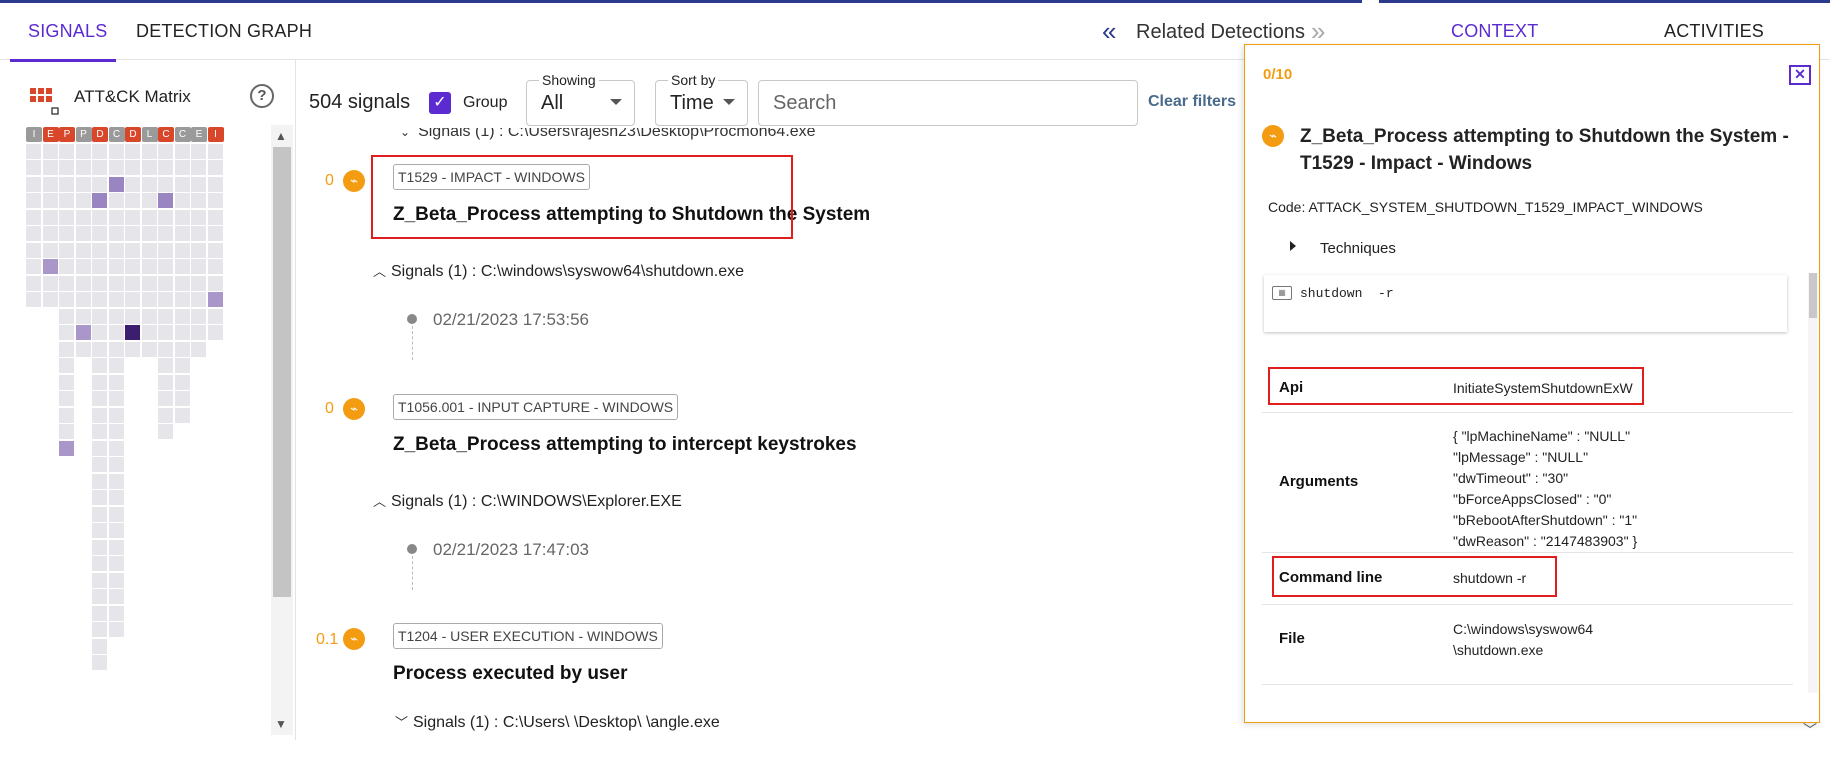  What do you see at coordinates (1109, 31) in the screenshot?
I see `prev-detection-icon: «` at bounding box center [1109, 31].